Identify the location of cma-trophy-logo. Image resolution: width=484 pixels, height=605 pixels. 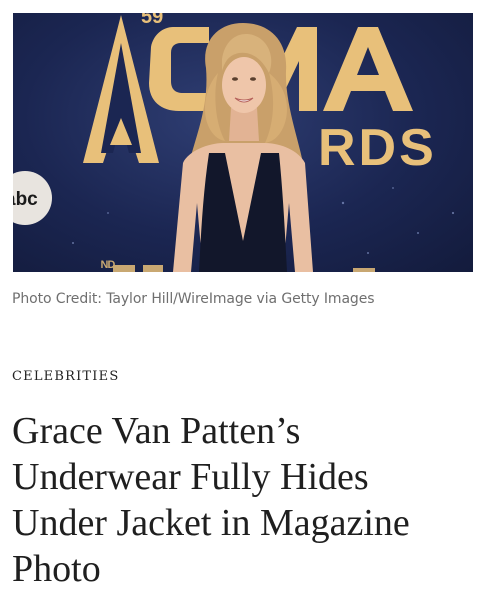
(121, 89).